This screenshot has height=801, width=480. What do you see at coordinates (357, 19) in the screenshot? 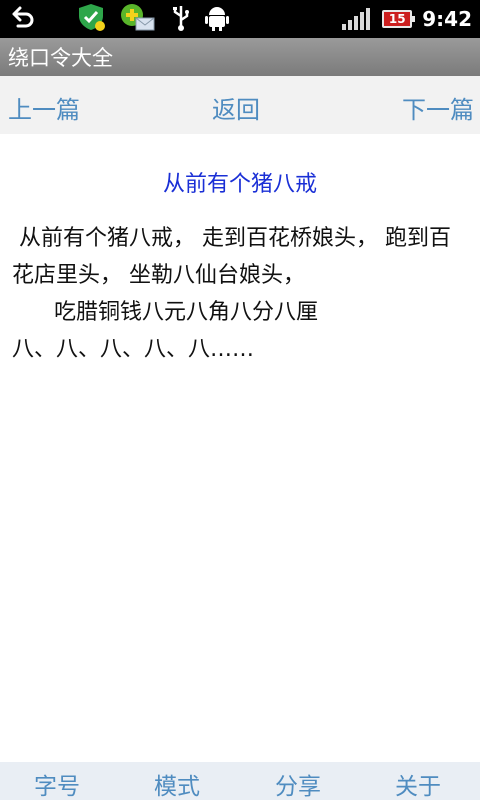
I see `signal-icon` at bounding box center [357, 19].